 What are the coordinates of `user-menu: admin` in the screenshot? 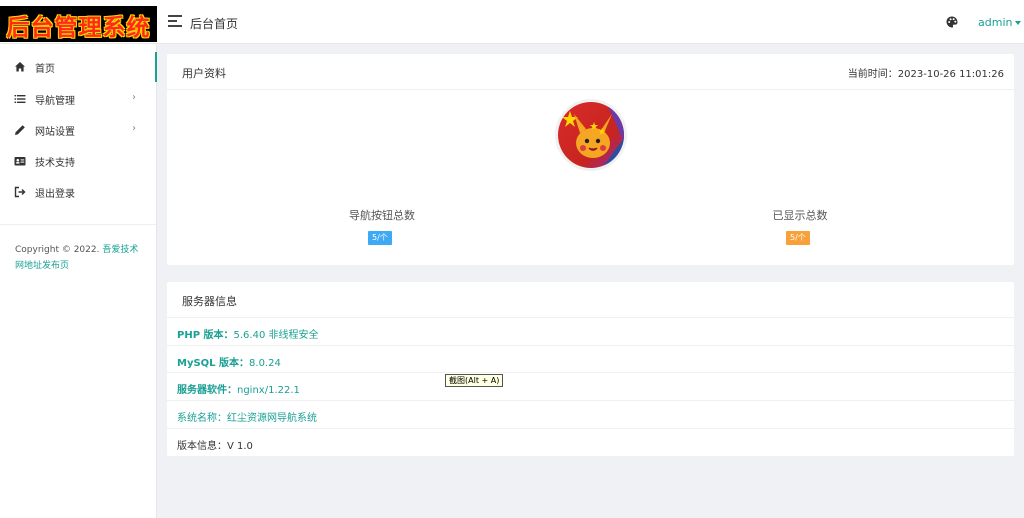 It's located at (1000, 22).